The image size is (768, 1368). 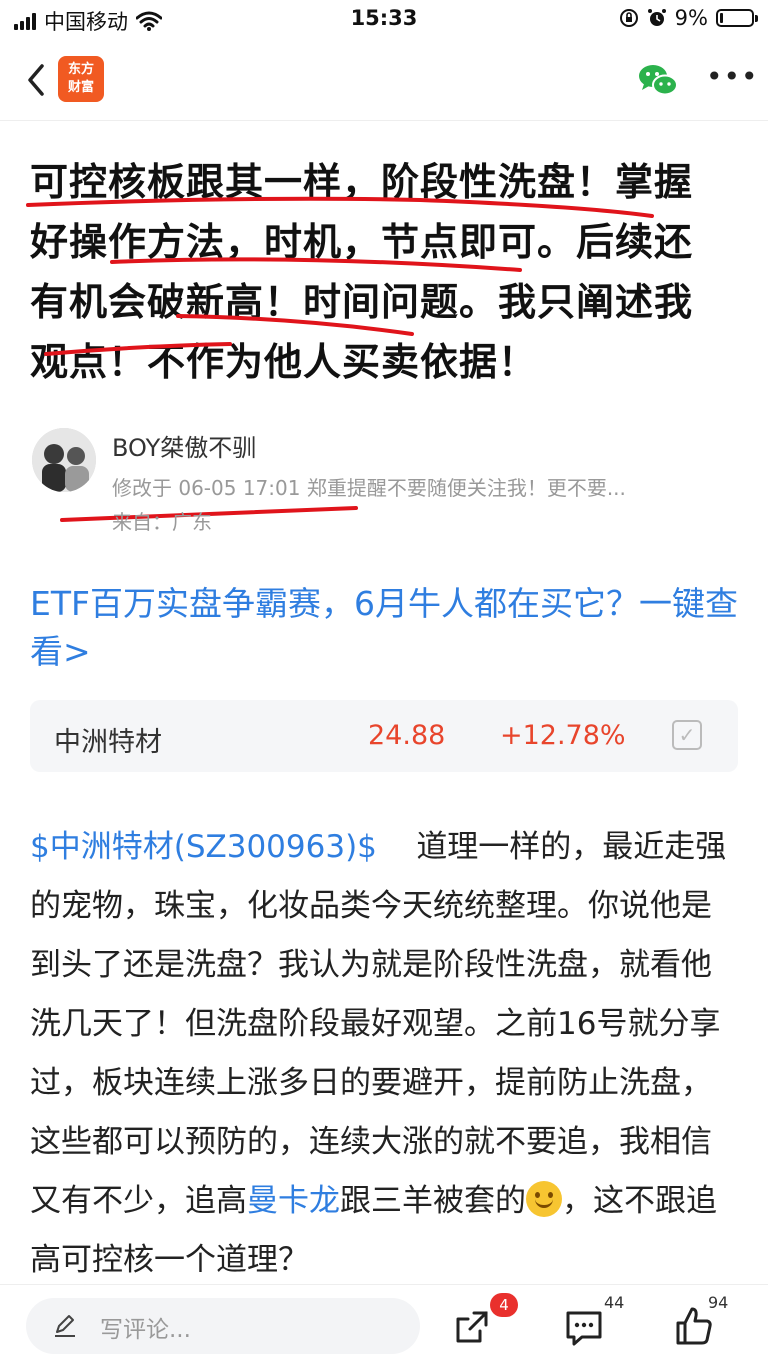 I want to click on mankalong-link: 曼卡龙, so click(x=293, y=1201).